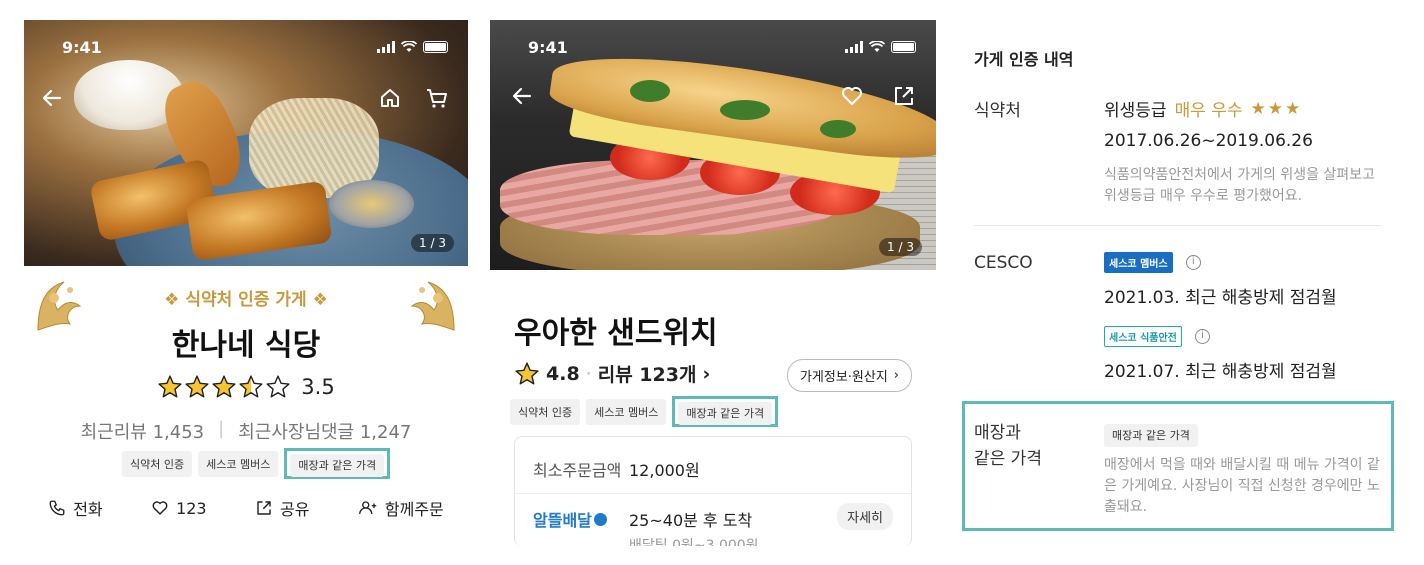  Describe the element at coordinates (367, 508) in the screenshot. I see `add-person-icon` at that location.